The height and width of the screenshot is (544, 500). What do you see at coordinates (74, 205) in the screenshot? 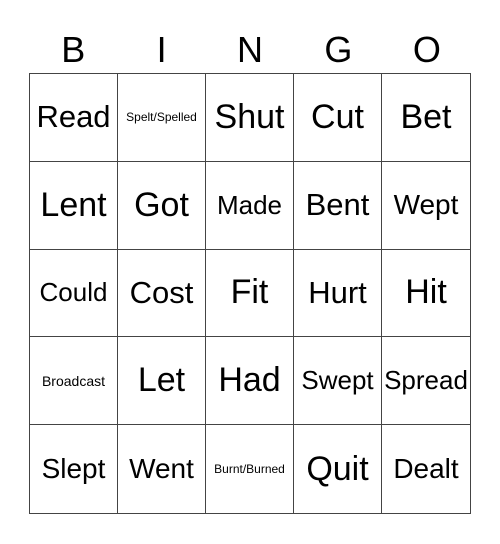
I see `bingo-cell: Lent` at bounding box center [74, 205].